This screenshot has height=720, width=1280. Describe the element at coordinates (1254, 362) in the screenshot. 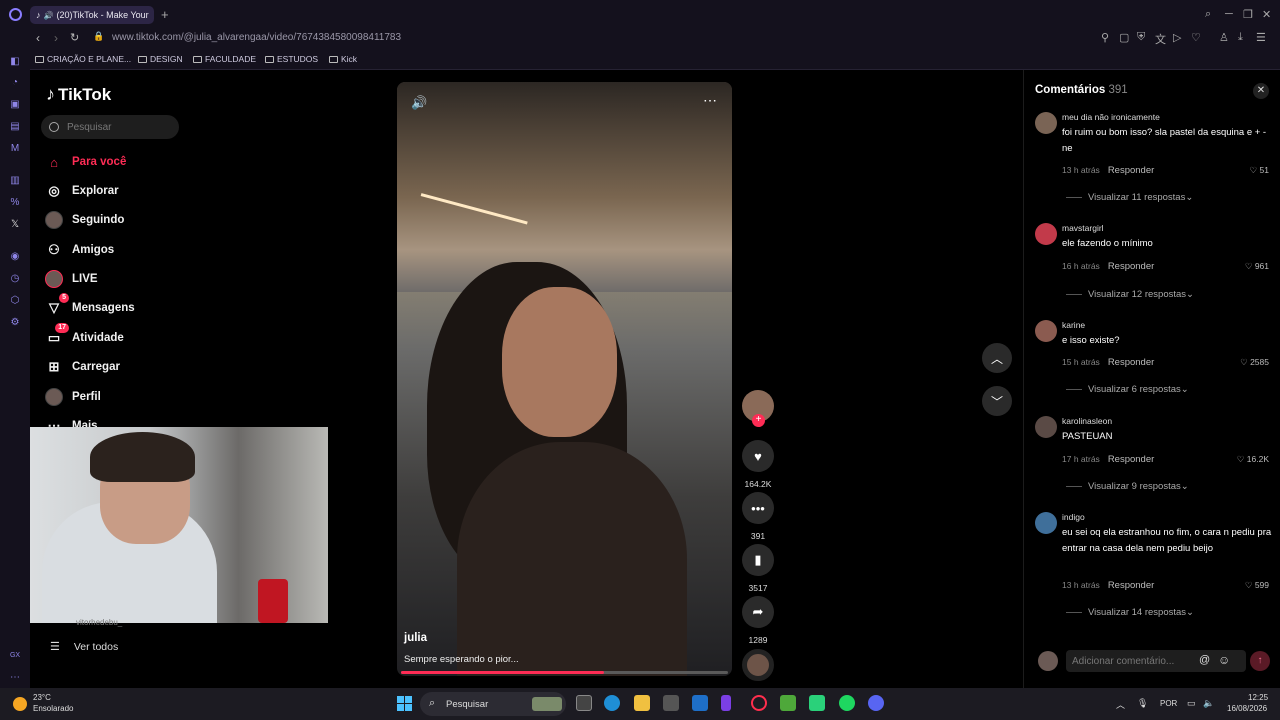

I see `comment-like-button: ♡ 2585` at that location.